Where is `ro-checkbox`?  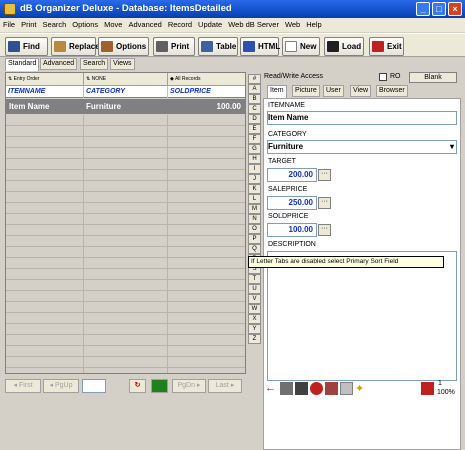 ro-checkbox is located at coordinates (383, 77).